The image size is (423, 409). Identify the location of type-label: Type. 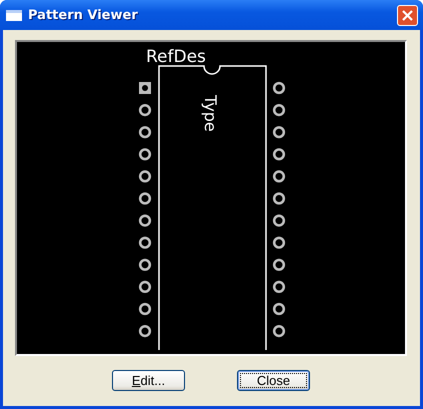
(210, 113).